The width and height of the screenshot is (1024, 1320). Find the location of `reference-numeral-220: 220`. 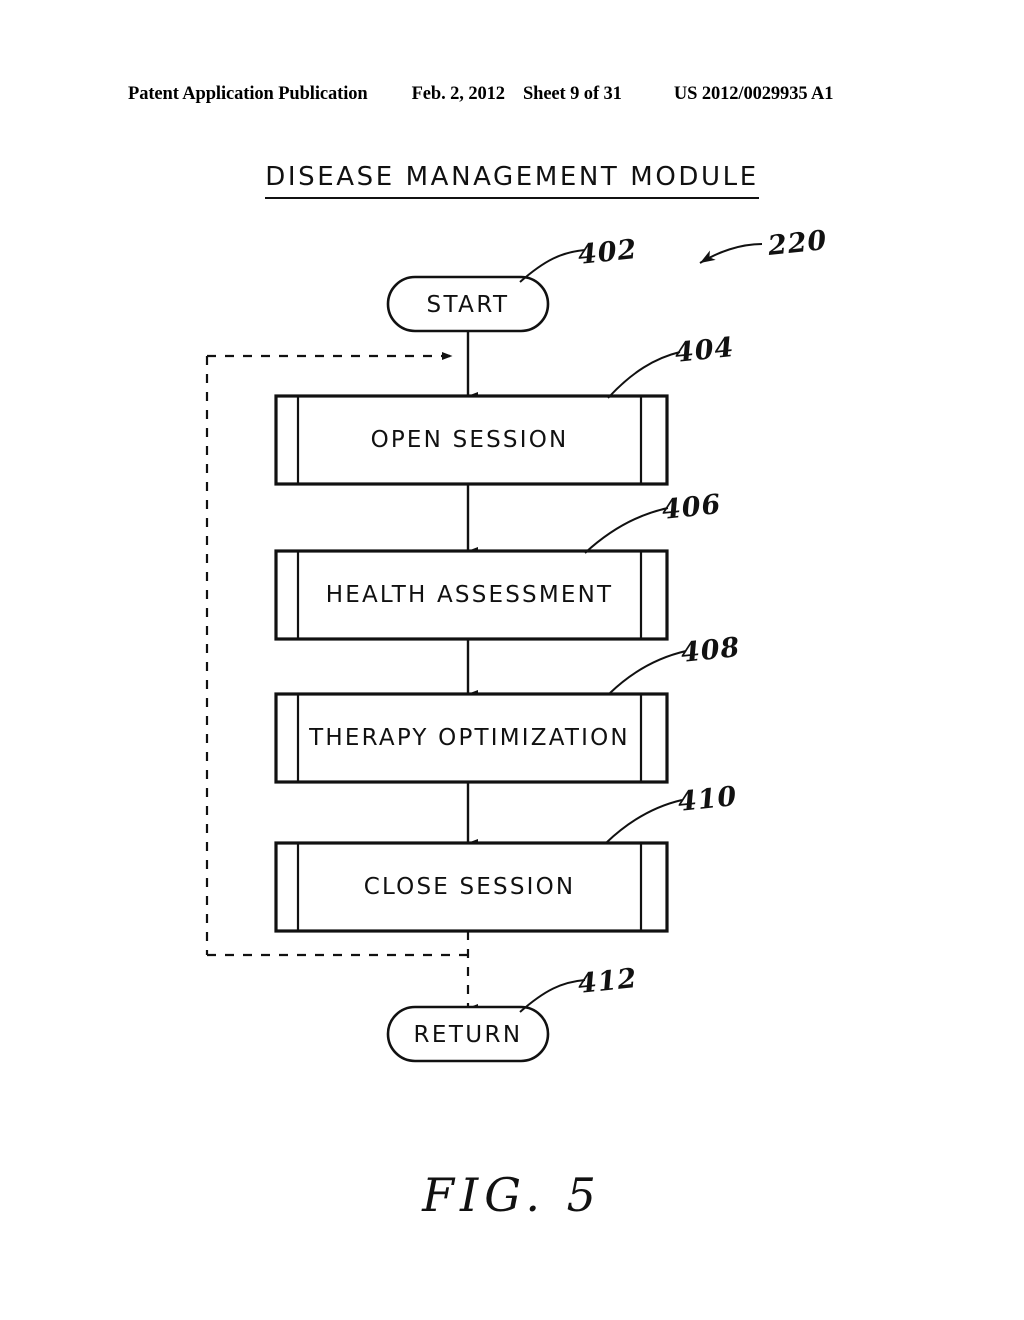

reference-numeral-220: 220 is located at coordinates (797, 243).